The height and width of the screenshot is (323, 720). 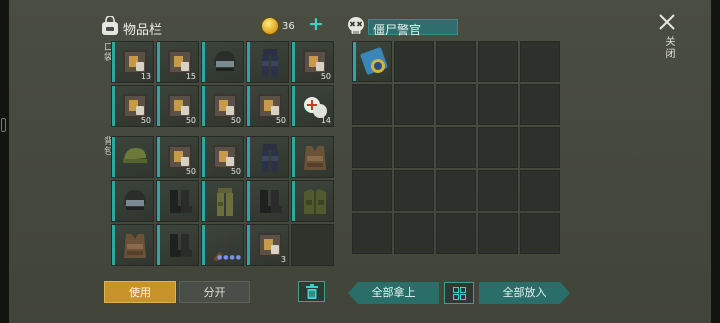 I want to click on split-button: 分开, so click(x=214, y=292).